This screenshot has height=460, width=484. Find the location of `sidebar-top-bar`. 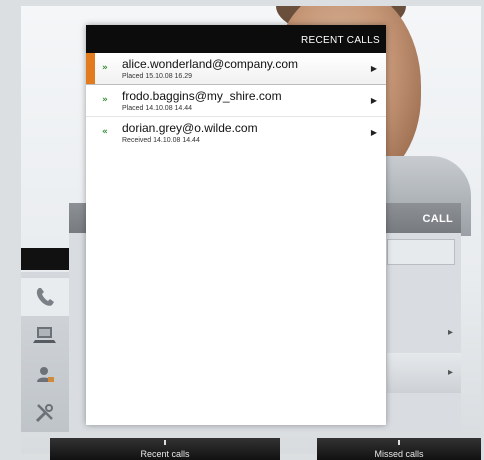

sidebar-top-bar is located at coordinates (45, 259).